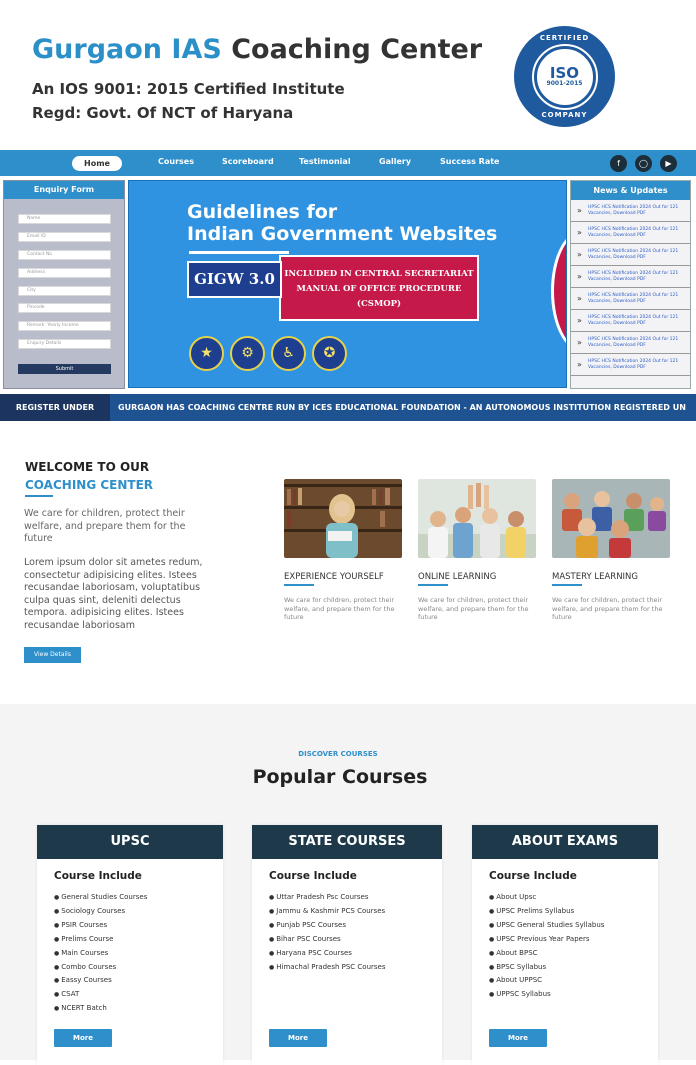  Describe the element at coordinates (100, 981) in the screenshot. I see `list-item: Eassy Courses` at that location.